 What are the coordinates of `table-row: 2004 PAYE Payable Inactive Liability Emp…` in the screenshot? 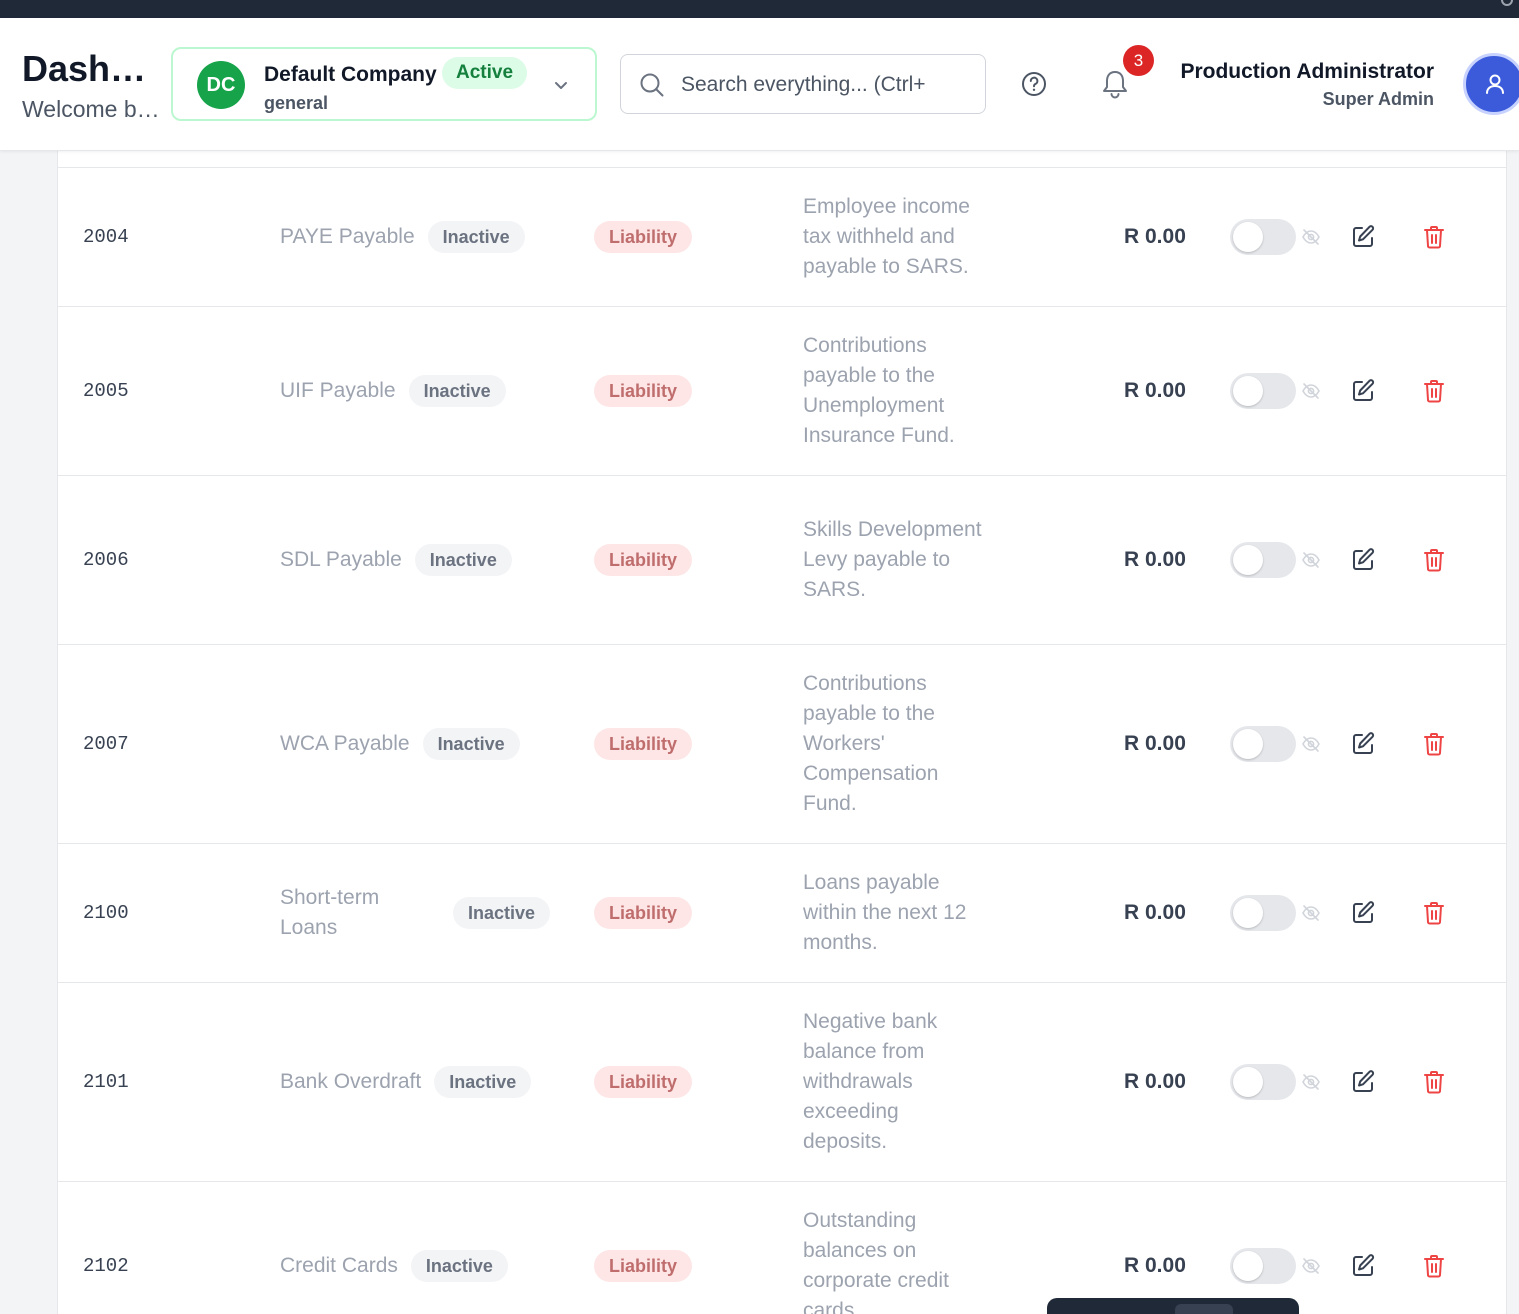 It's located at (782, 237).